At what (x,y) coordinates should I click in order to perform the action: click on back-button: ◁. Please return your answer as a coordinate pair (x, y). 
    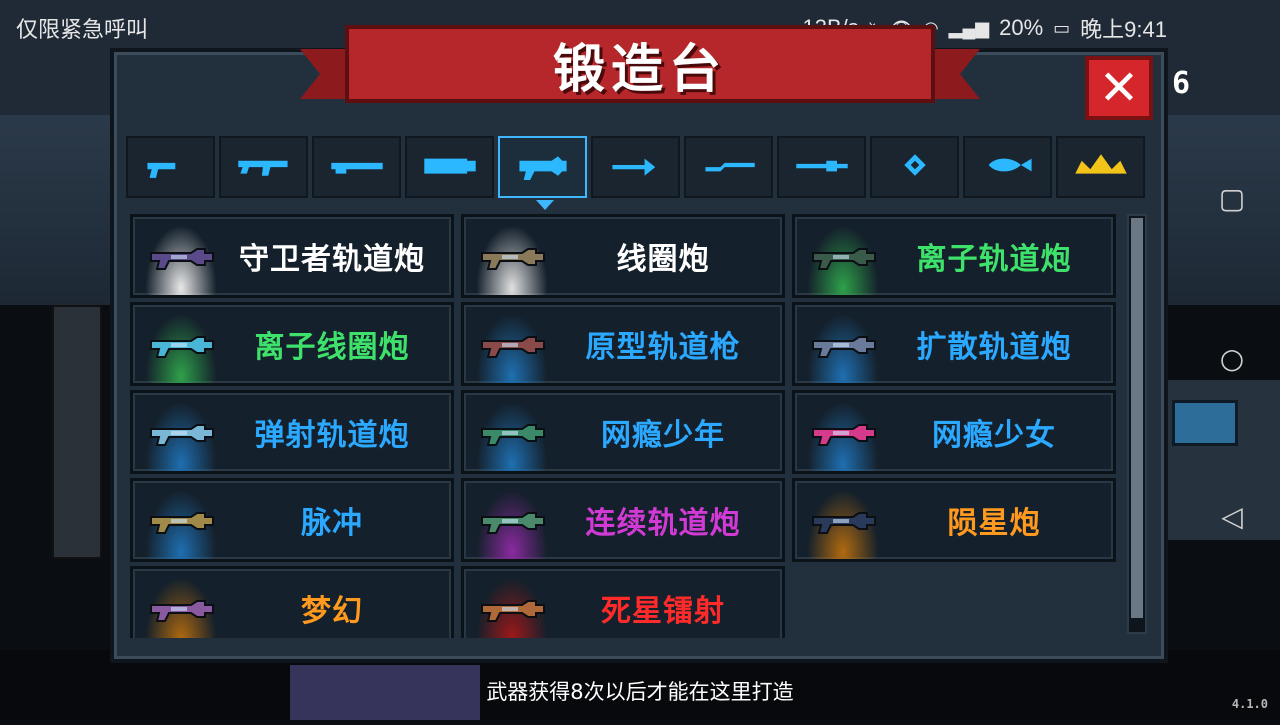
    Looking at the image, I should click on (1232, 516).